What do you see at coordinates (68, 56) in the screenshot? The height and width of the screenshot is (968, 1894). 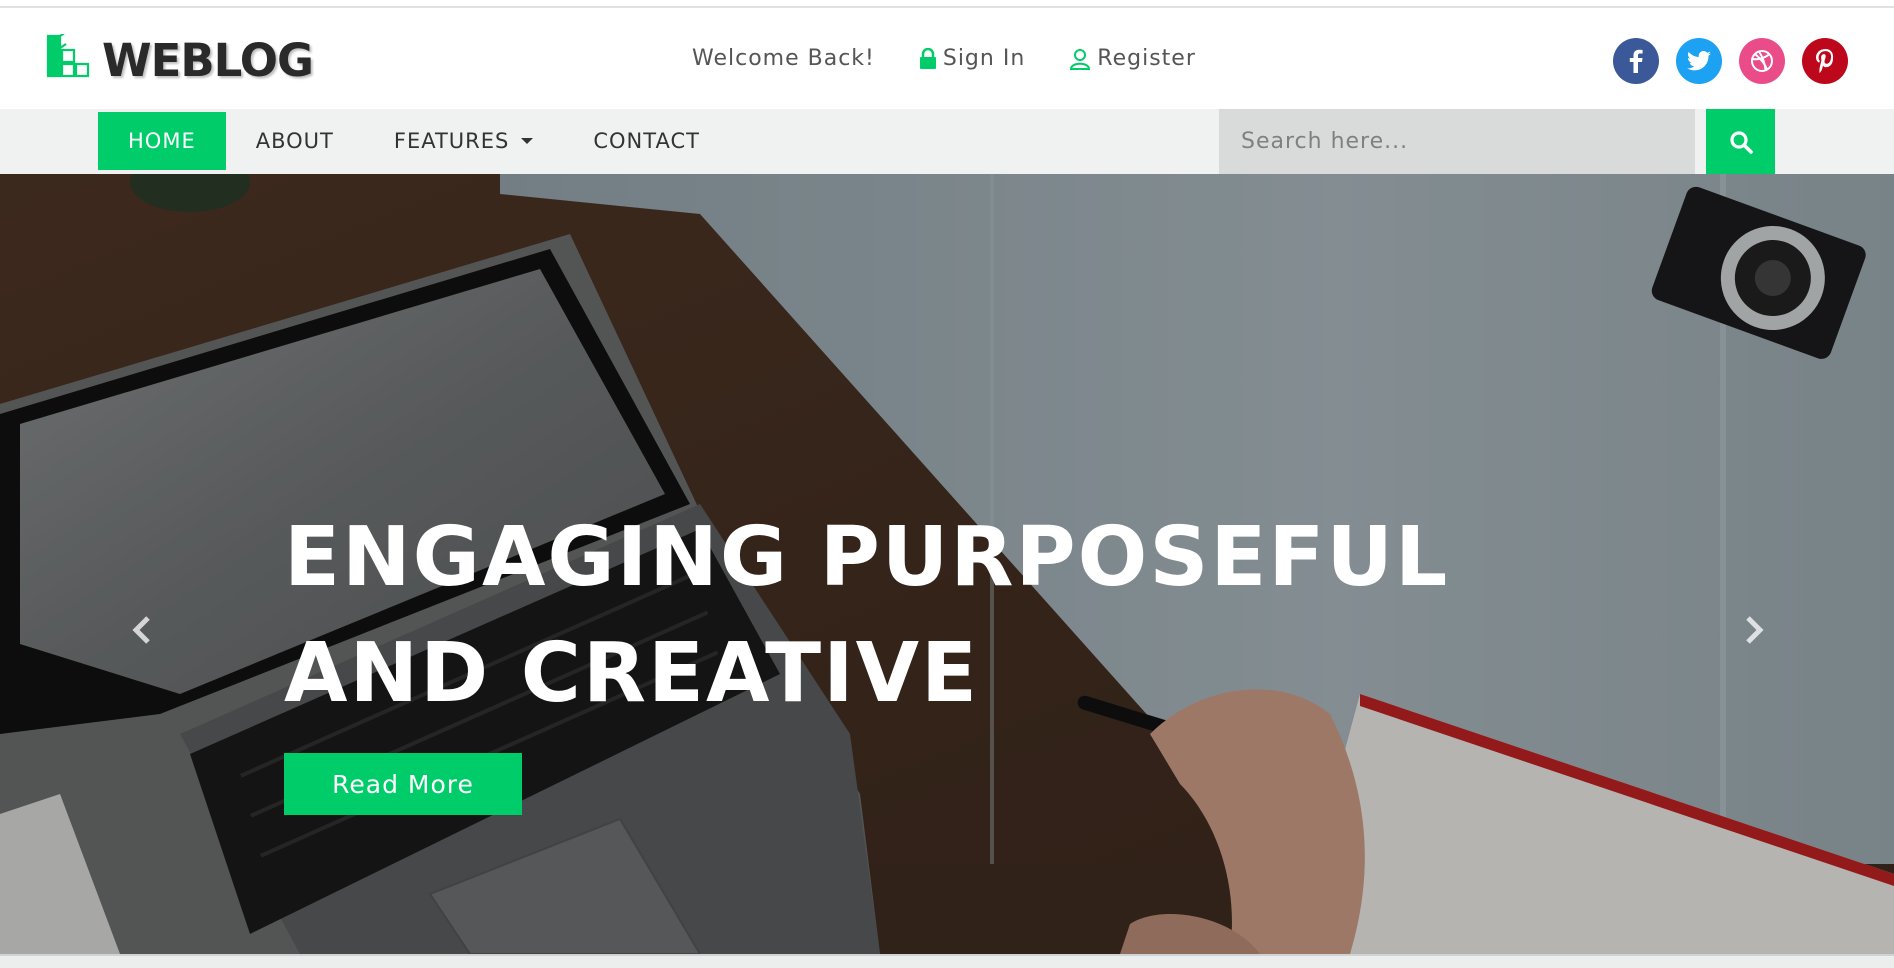 I see `logo-cubes-icon` at bounding box center [68, 56].